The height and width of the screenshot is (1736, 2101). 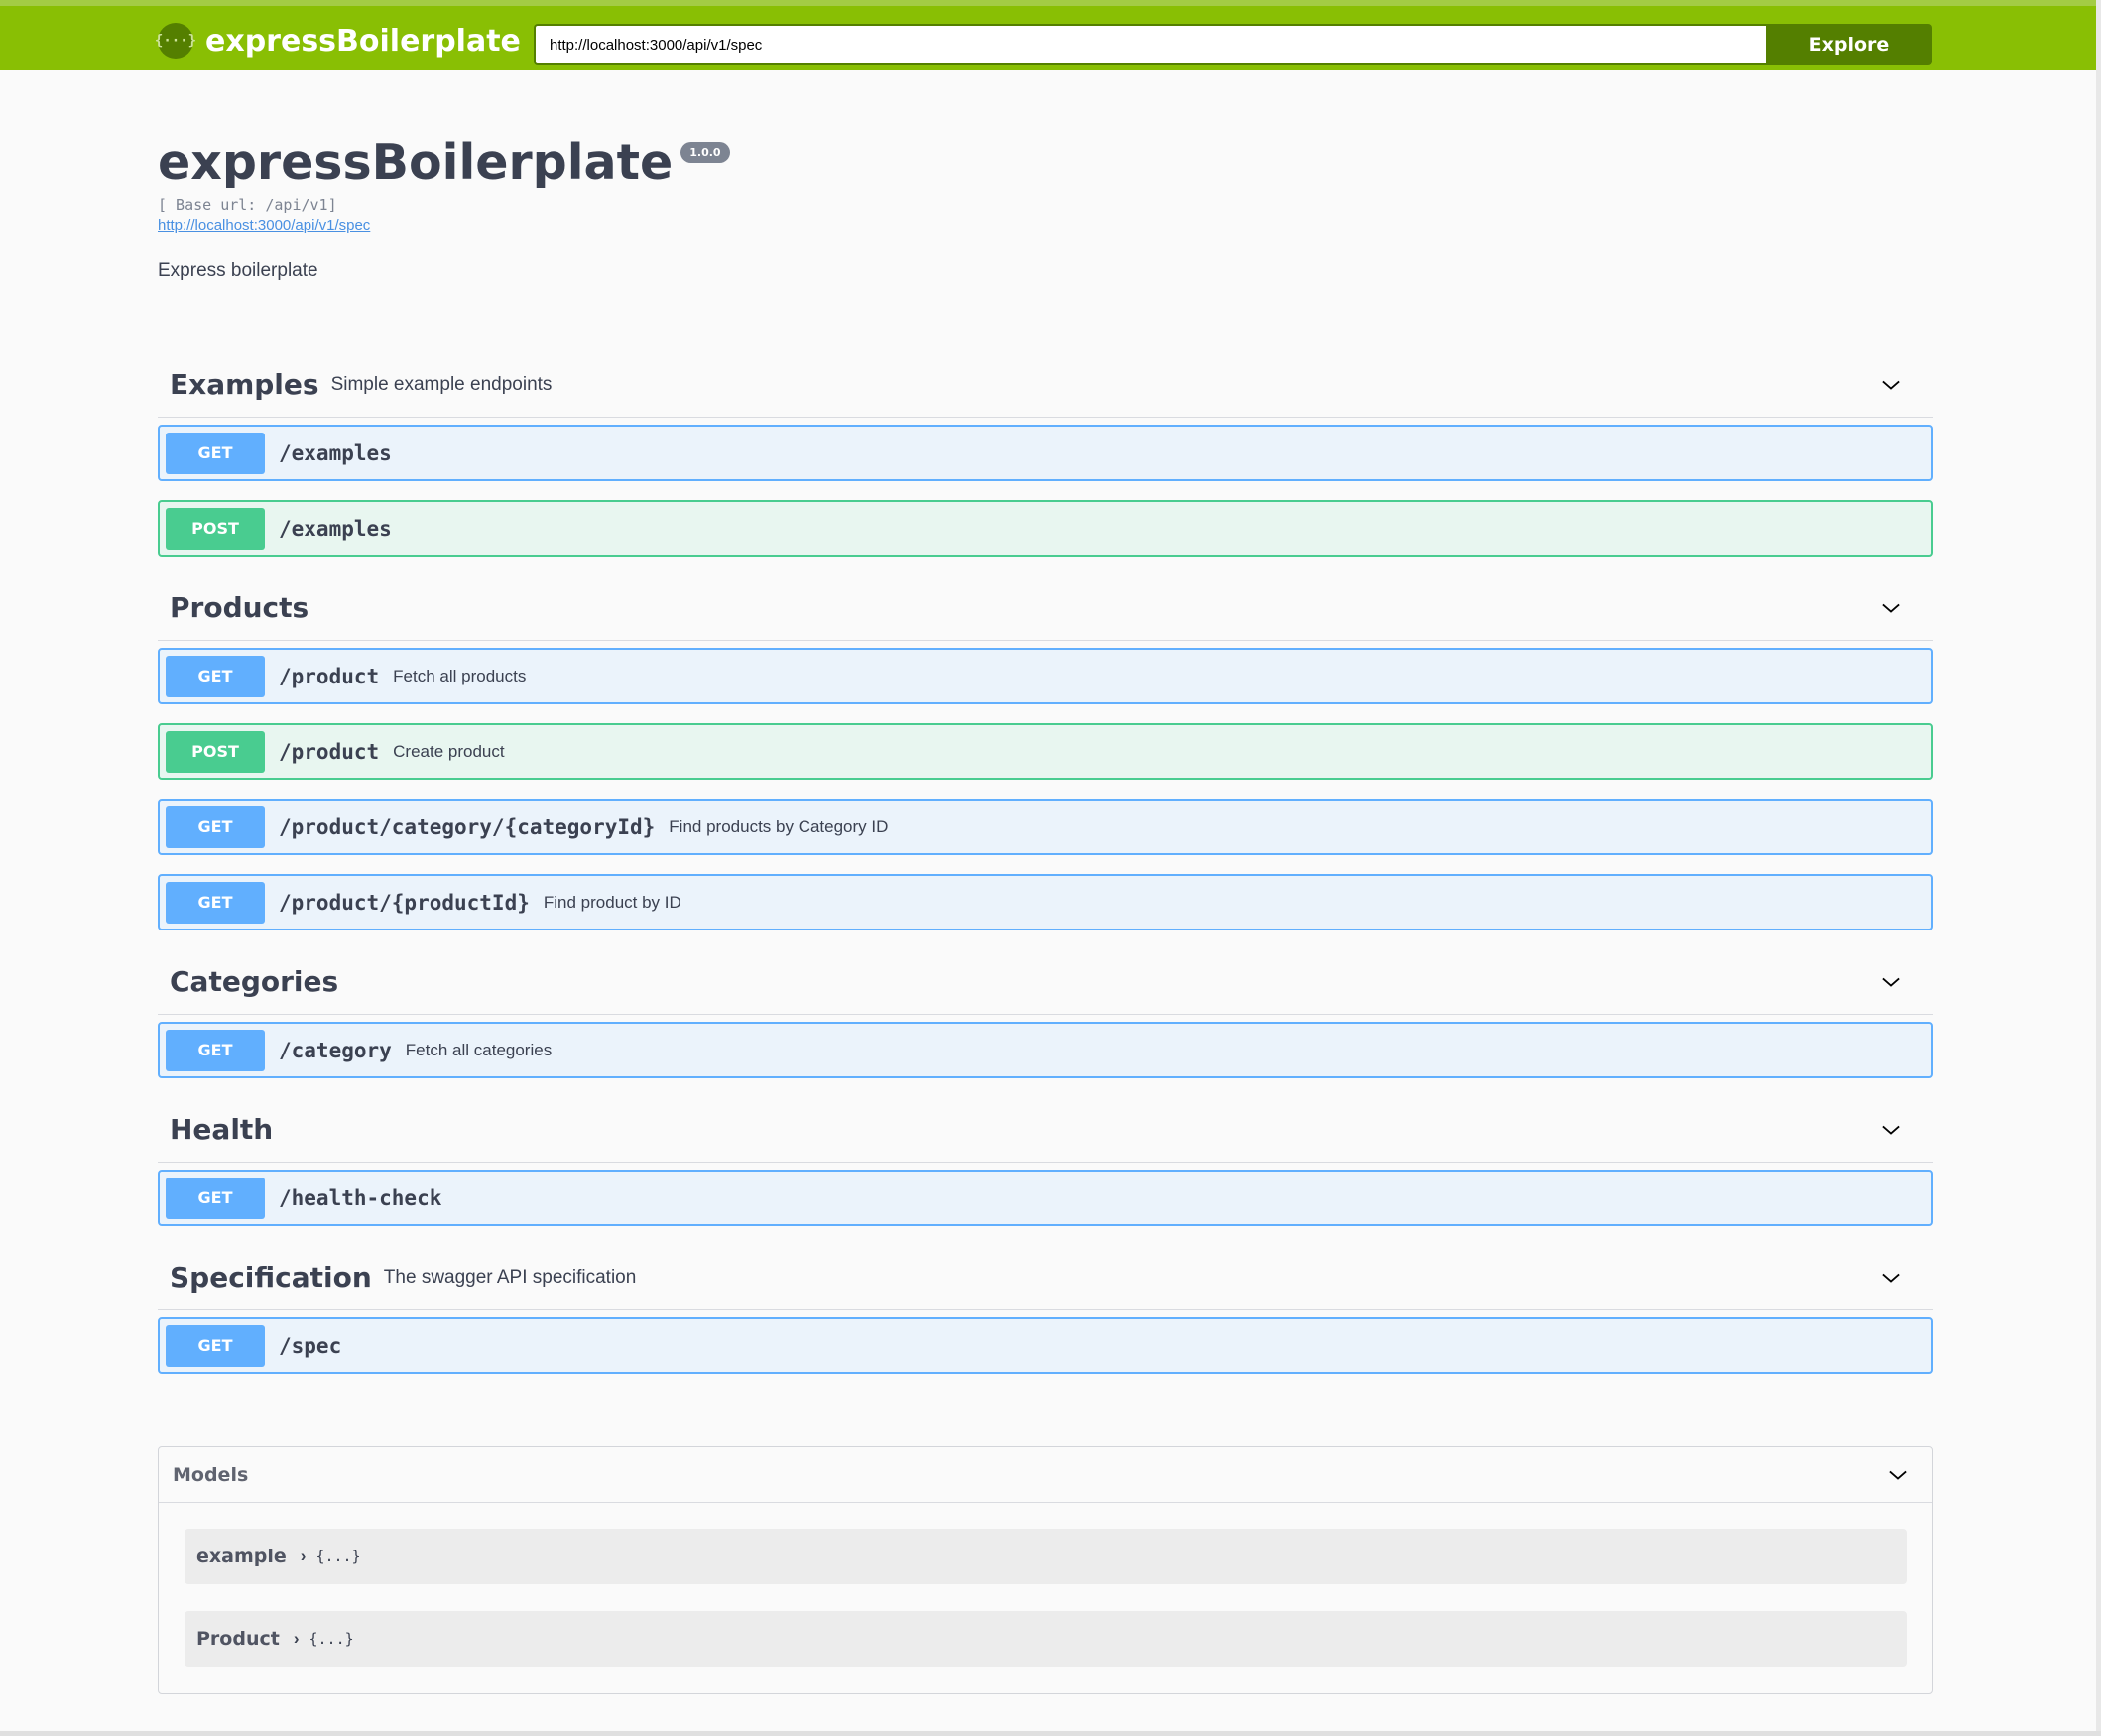 I want to click on models-title: Models, so click(x=211, y=1474).